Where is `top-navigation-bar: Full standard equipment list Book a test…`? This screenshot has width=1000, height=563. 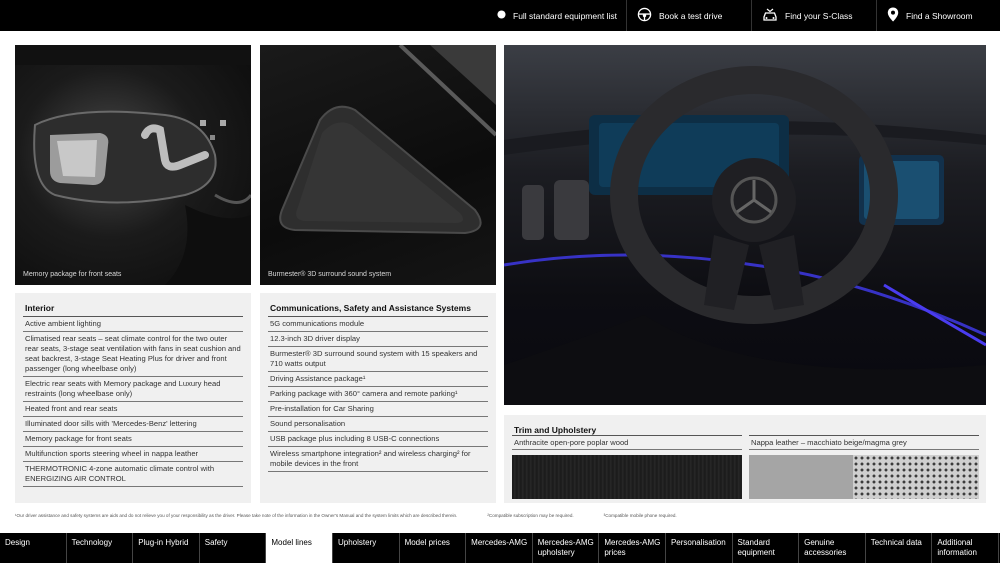 top-navigation-bar: Full standard equipment list Book a test… is located at coordinates (500, 15).